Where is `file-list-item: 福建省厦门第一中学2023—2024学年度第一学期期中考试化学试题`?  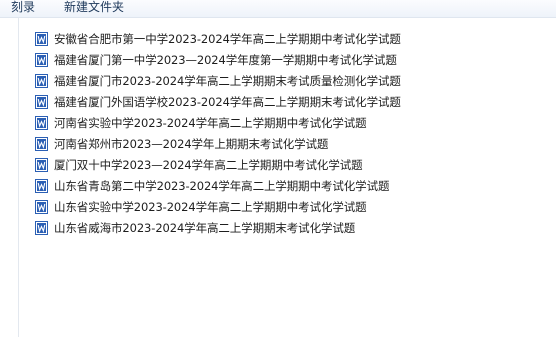 file-list-item: 福建省厦门第一中学2023—2024学年度第一学期期中考试化学试题 is located at coordinates (216, 60).